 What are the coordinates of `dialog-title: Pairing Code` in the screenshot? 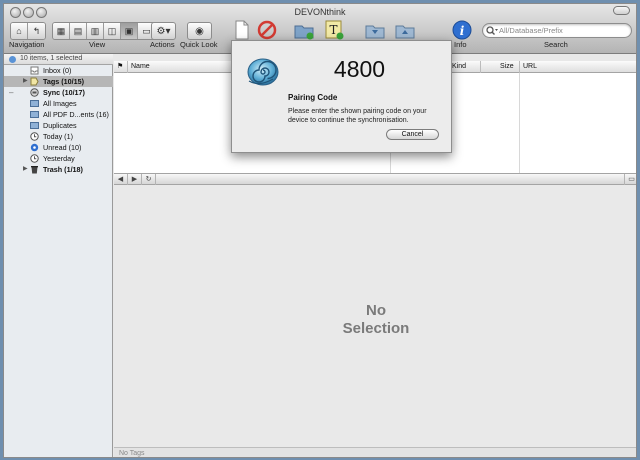 It's located at (313, 97).